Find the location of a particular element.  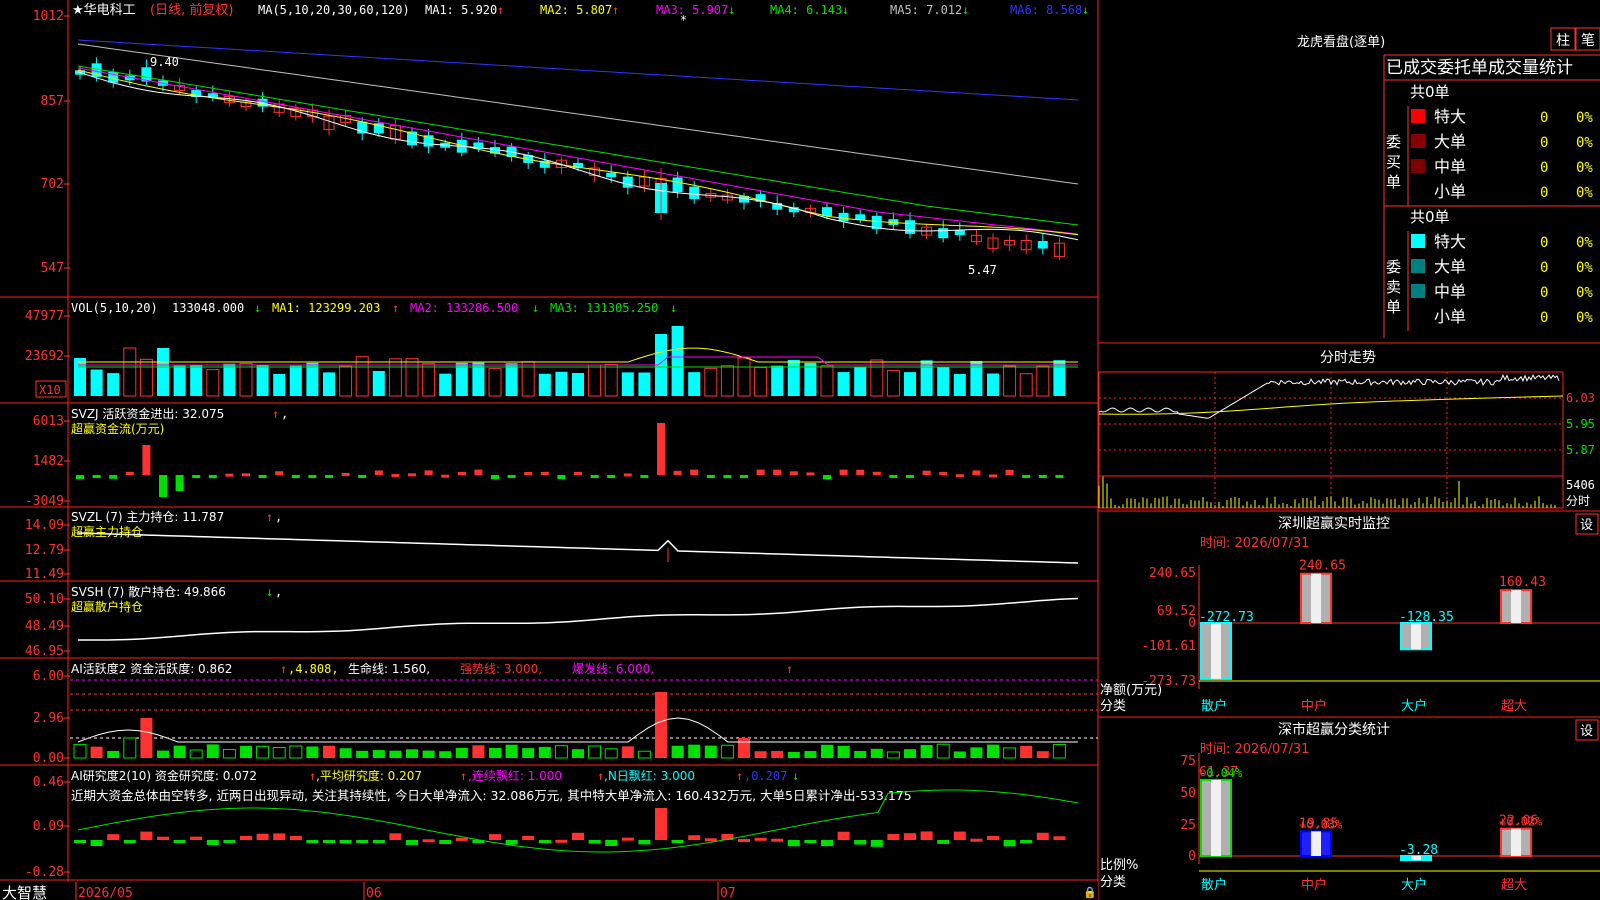

order-class-name: 大单 is located at coordinates (1450, 266).